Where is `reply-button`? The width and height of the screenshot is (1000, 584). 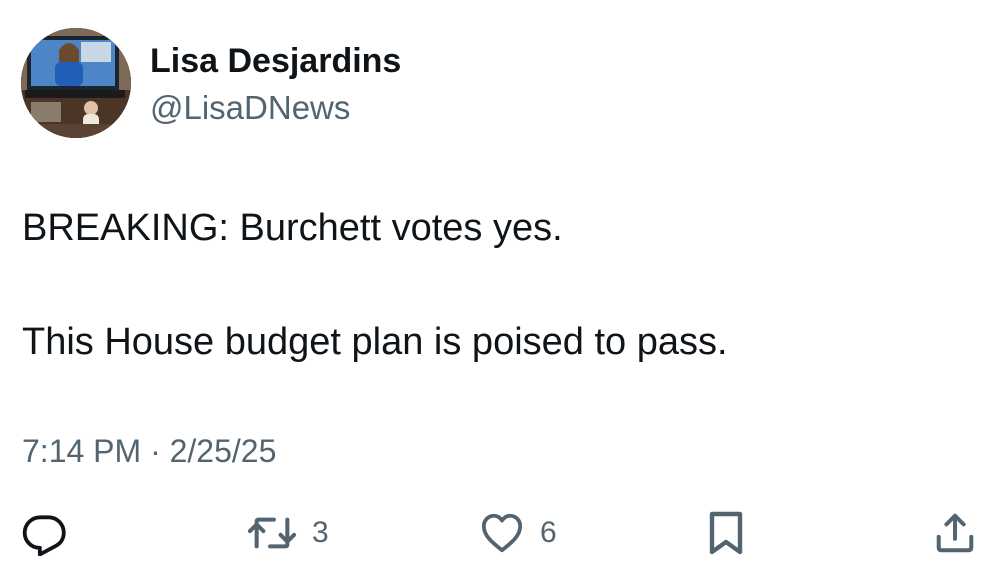
reply-button is located at coordinates (45, 533).